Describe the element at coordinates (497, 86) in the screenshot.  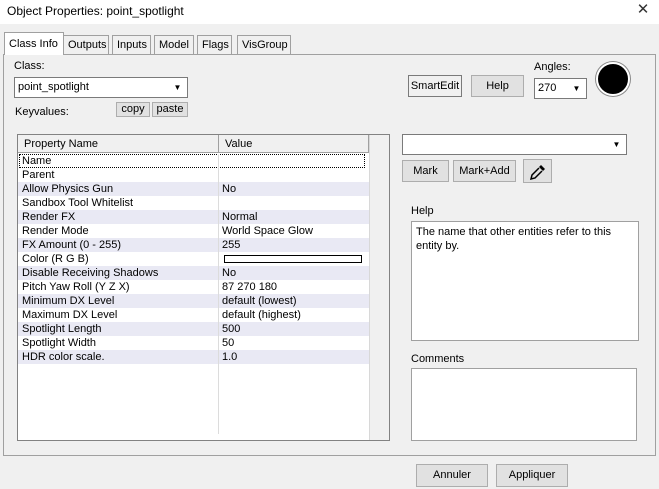
I see `help-button: Help` at that location.